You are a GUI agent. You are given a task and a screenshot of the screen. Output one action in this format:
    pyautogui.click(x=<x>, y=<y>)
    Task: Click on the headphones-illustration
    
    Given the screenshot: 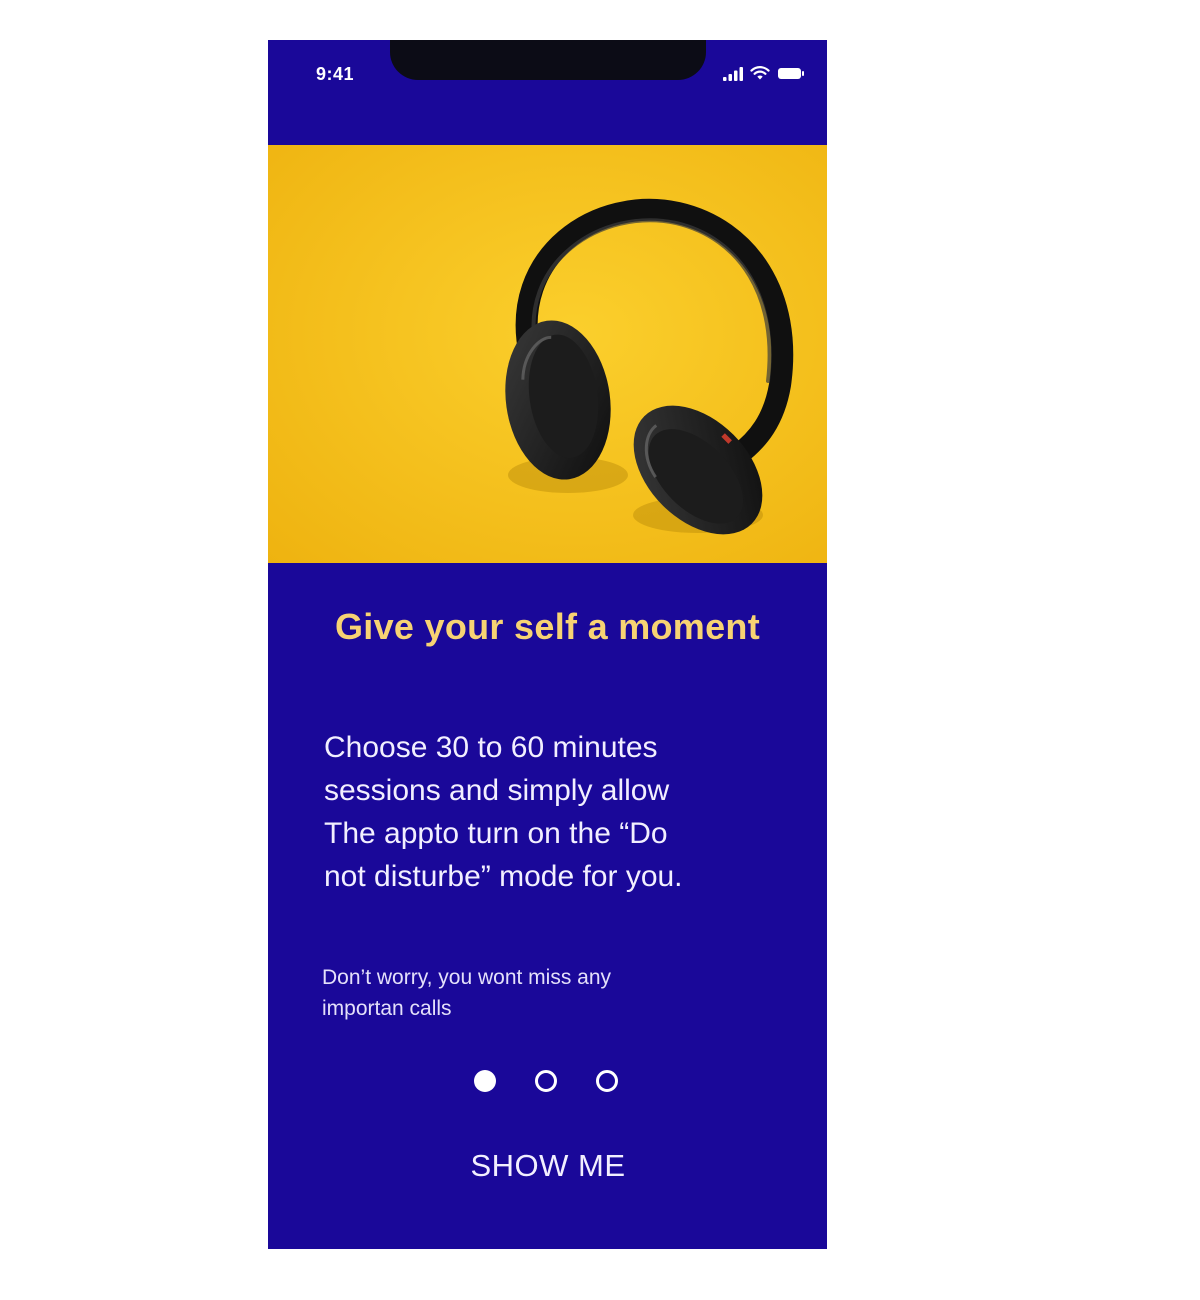 What is the action you would take?
    pyautogui.click(x=547, y=354)
    